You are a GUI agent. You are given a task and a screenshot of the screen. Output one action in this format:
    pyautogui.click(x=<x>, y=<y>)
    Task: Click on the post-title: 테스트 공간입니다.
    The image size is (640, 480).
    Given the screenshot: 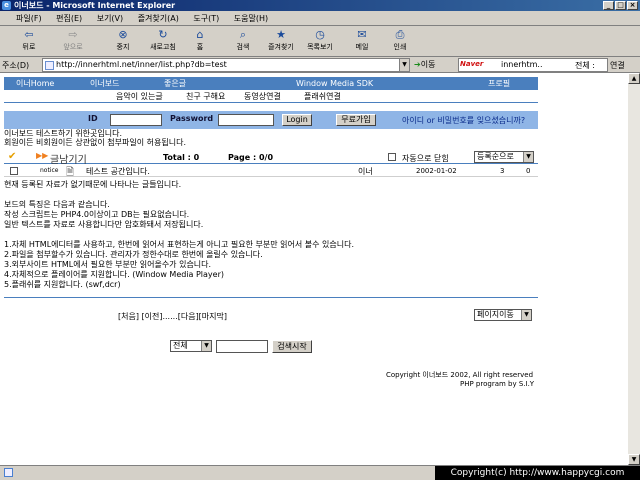 What is the action you would take?
    pyautogui.click(x=118, y=171)
    